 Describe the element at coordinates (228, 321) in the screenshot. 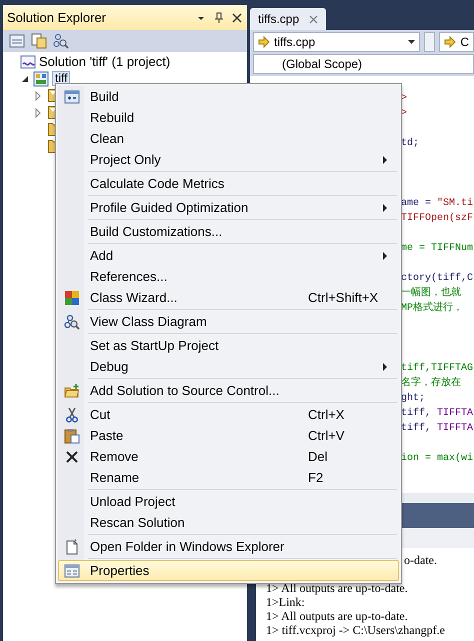

I see `menu-item: View Class Diagram` at that location.